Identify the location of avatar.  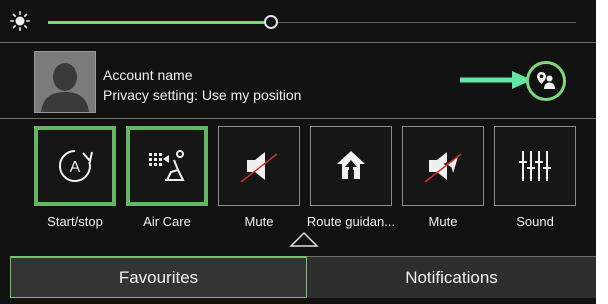
(65, 82).